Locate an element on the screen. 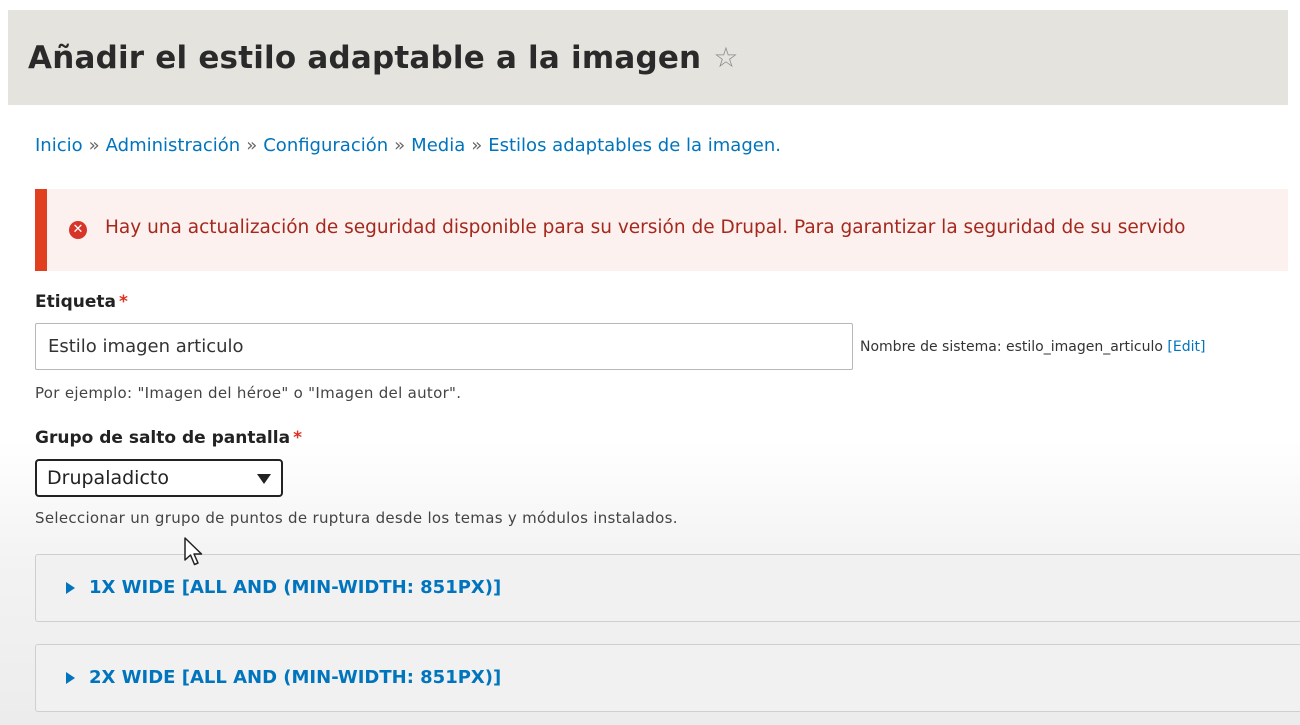  breadcrumb-item-inicio: Inicio is located at coordinates (59, 145).